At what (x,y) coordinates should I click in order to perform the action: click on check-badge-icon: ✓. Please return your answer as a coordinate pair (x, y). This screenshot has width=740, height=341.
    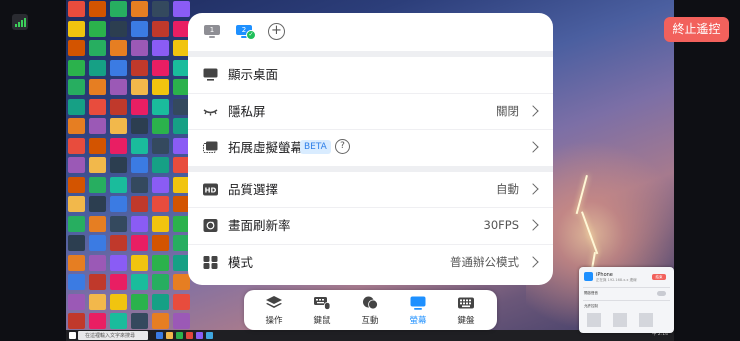
    Looking at the image, I should click on (251, 35).